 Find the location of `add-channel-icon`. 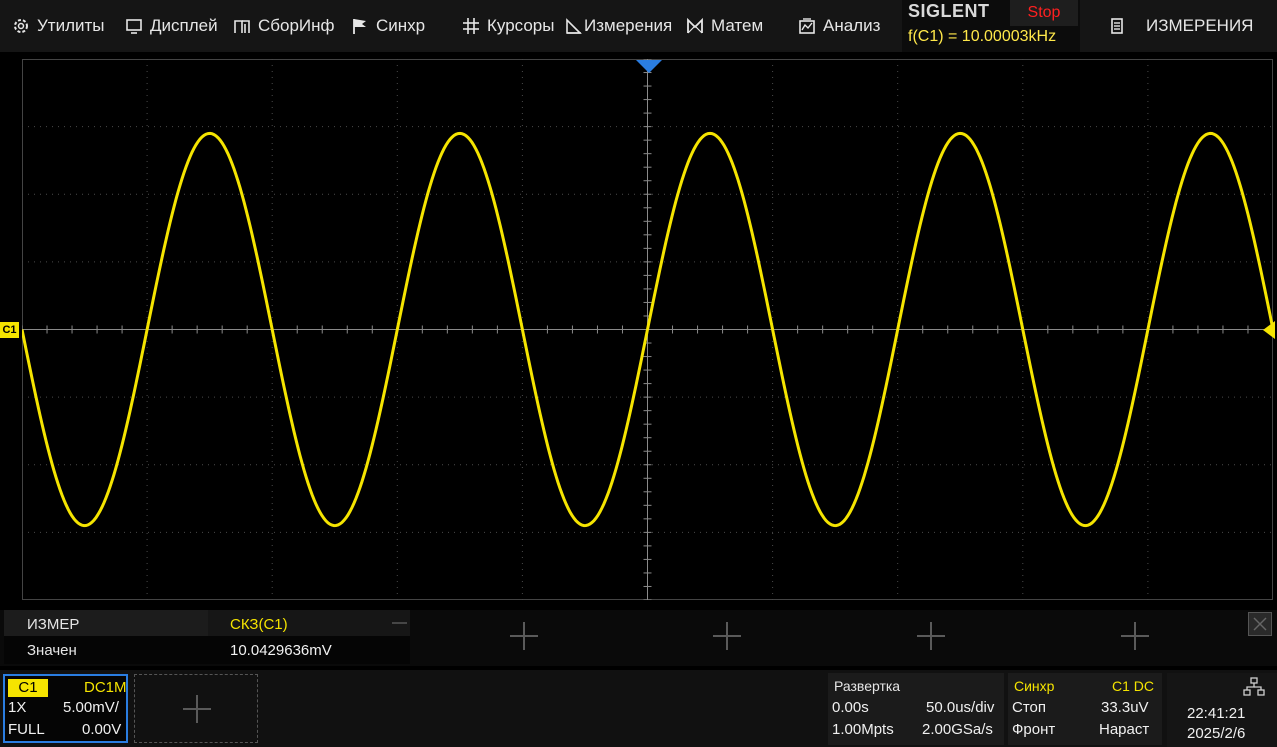

add-channel-icon is located at coordinates (197, 709).